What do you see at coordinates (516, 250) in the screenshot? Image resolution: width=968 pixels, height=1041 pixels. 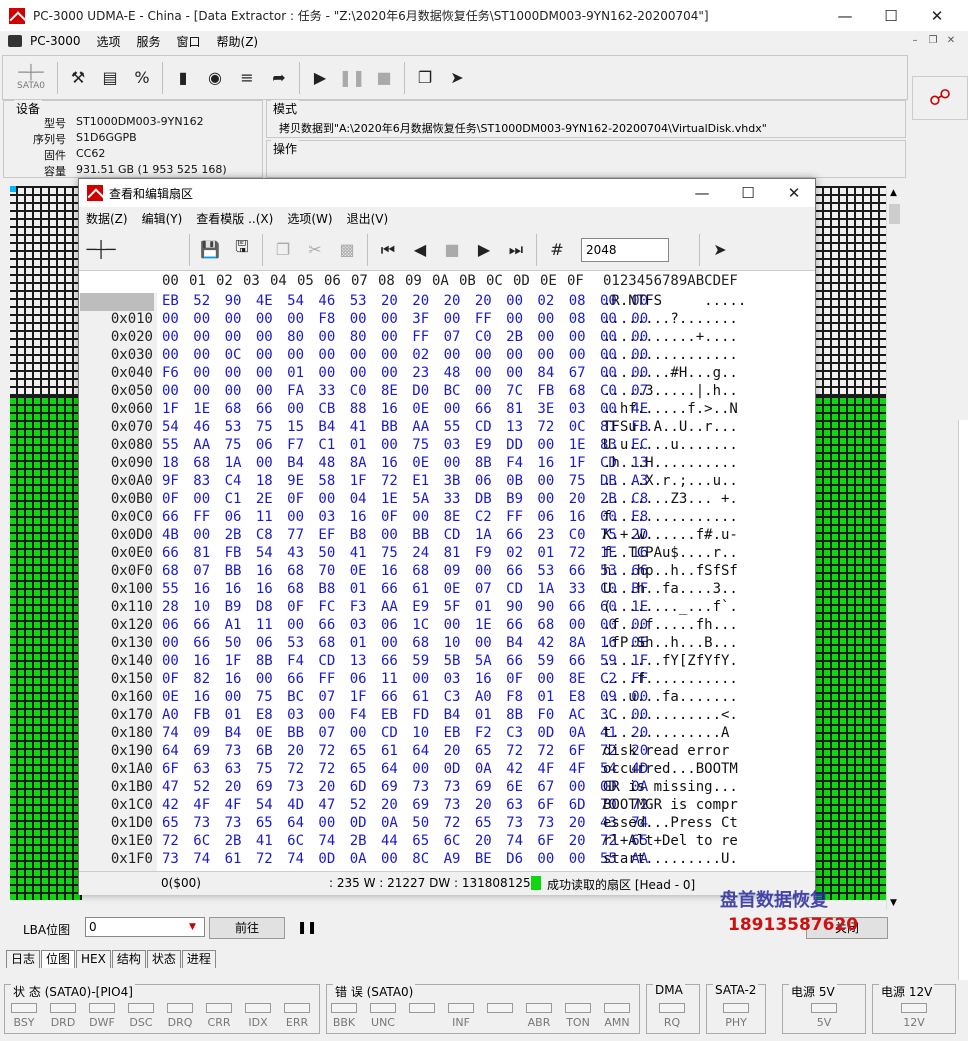 I see `last-sector-icon: ⏭` at bounding box center [516, 250].